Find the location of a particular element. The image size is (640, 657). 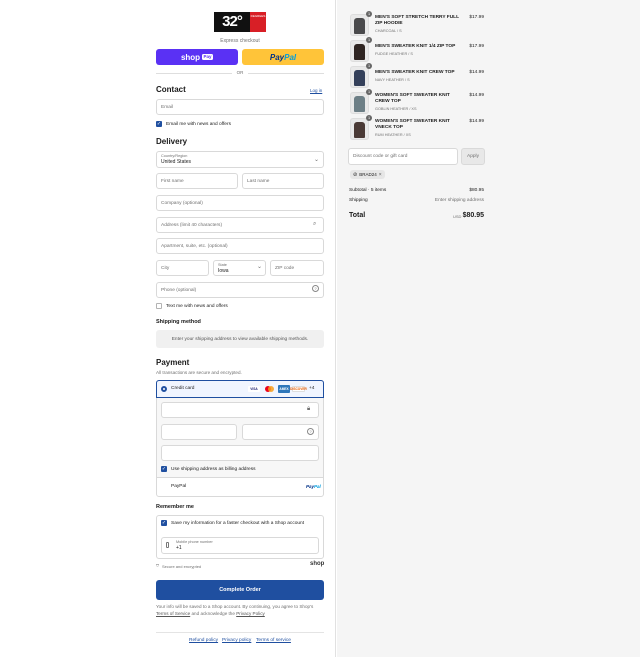

text-news-label: Text me with news and offers is located at coordinates (197, 306).